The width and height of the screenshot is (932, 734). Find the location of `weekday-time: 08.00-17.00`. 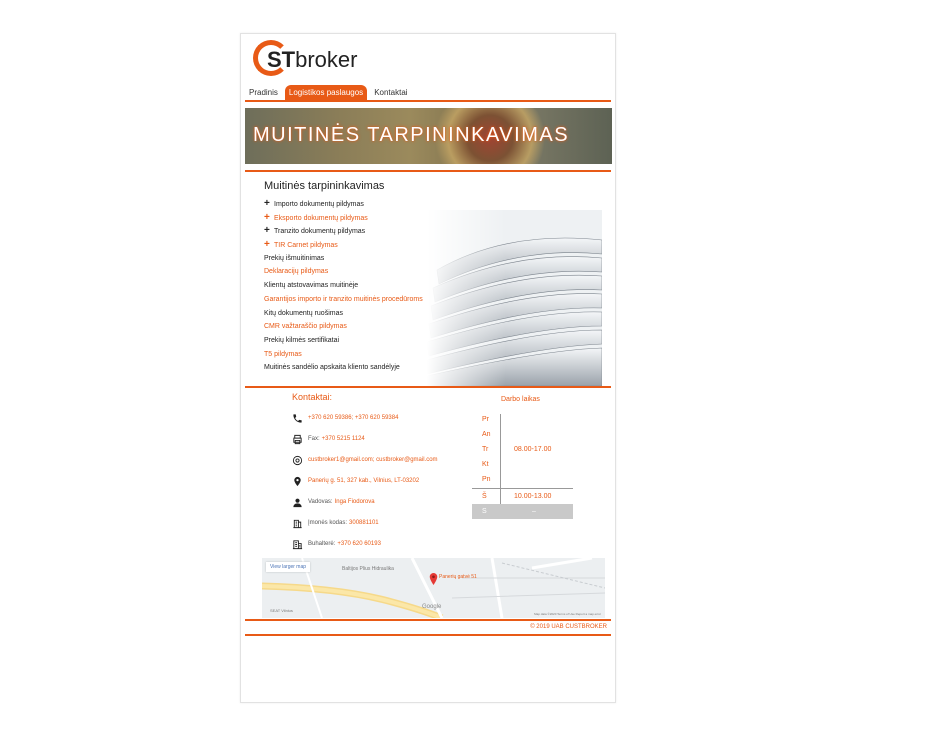

weekday-time: 08.00-17.00 is located at coordinates (533, 449).